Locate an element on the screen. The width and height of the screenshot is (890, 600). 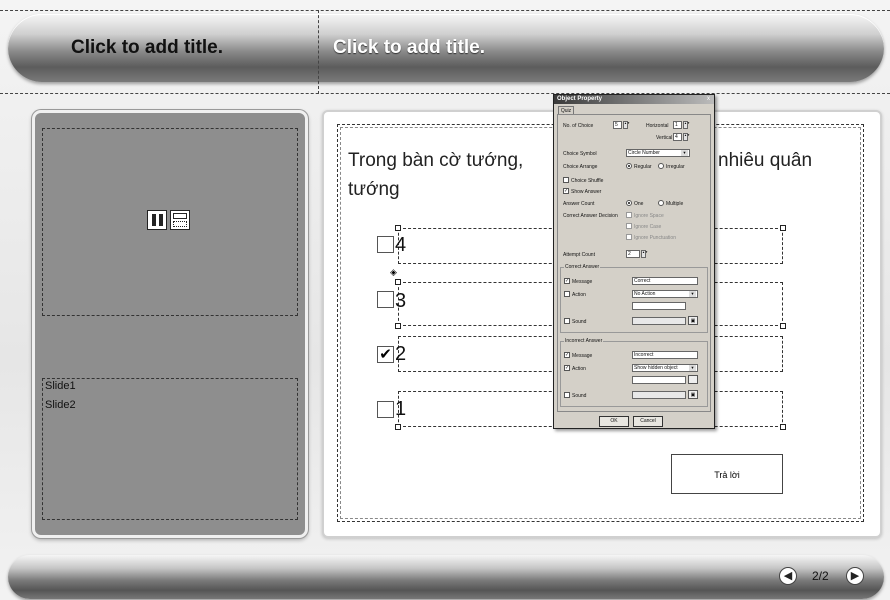
incorrect-answer-group-label: Incorrect Answer is located at coordinates (584, 341).